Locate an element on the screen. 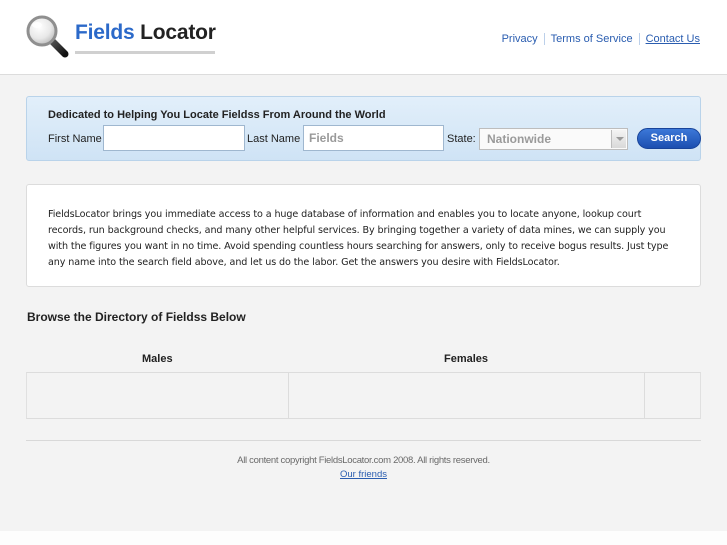  top-nav: Privacy Terms of Service Contact Us is located at coordinates (601, 39).